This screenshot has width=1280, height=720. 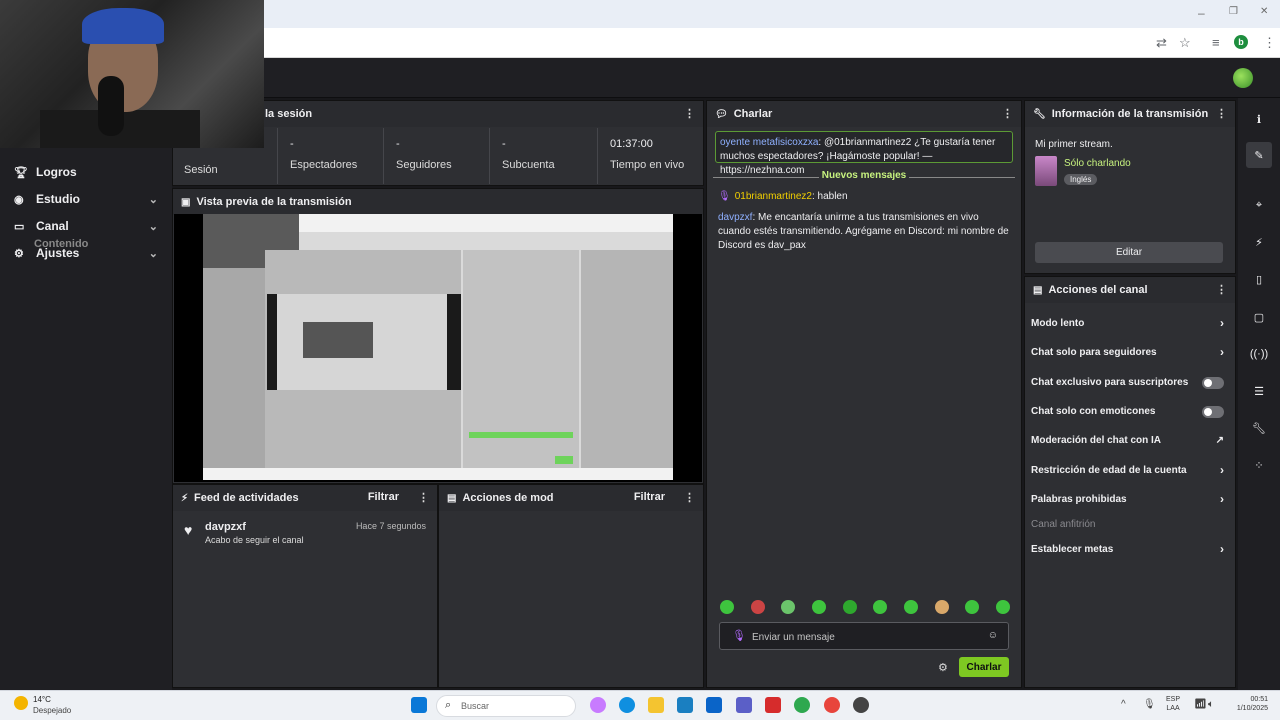 What do you see at coordinates (993, 635) in the screenshot?
I see `emoji-icon: ☺` at bounding box center [993, 635].